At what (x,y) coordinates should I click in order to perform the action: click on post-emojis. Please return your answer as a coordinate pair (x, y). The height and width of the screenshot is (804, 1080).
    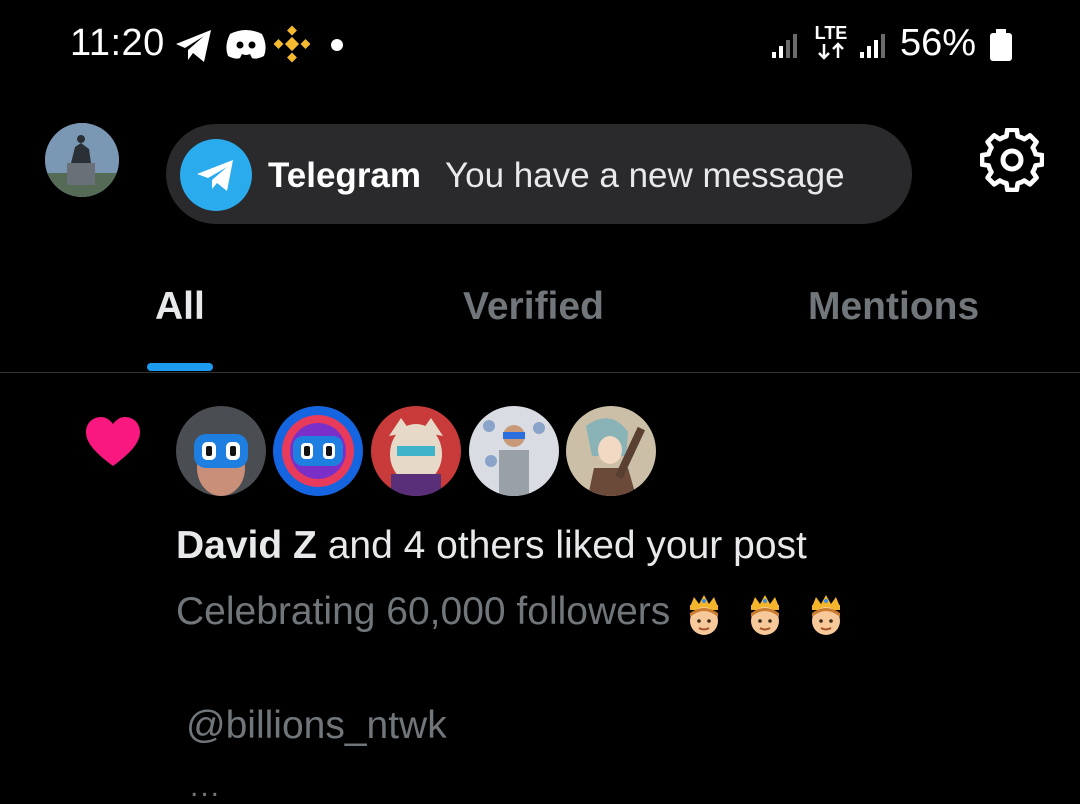
    Looking at the image, I should click on (770, 614).